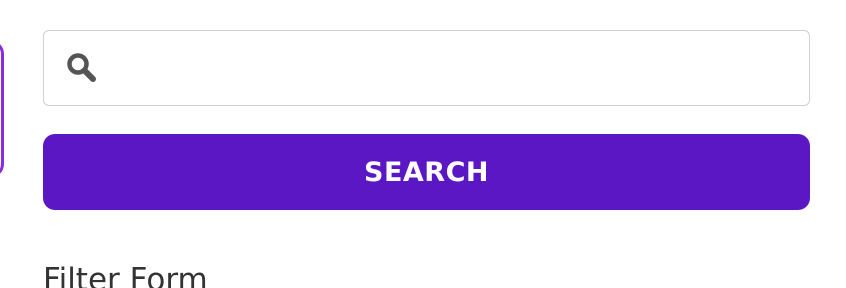 The height and width of the screenshot is (288, 846). Describe the element at coordinates (81, 67) in the screenshot. I see `search-icon` at that location.